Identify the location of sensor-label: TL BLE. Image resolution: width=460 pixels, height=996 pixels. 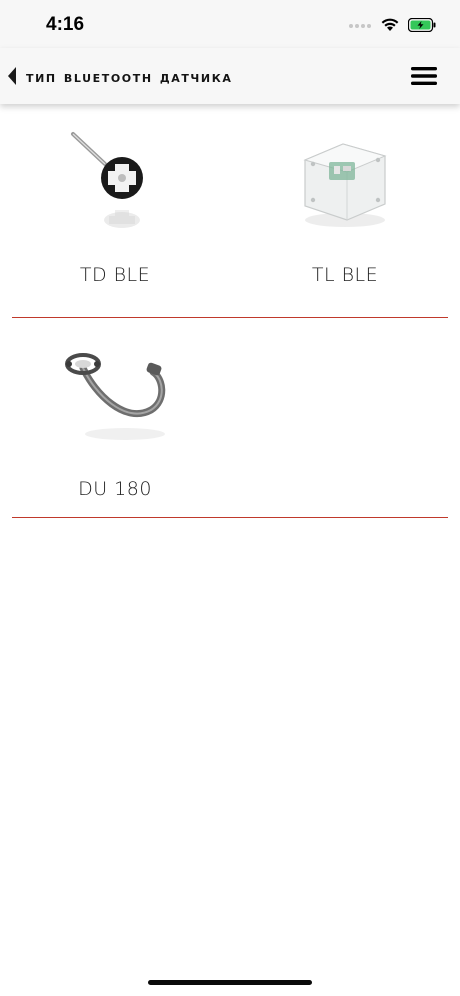
(345, 275).